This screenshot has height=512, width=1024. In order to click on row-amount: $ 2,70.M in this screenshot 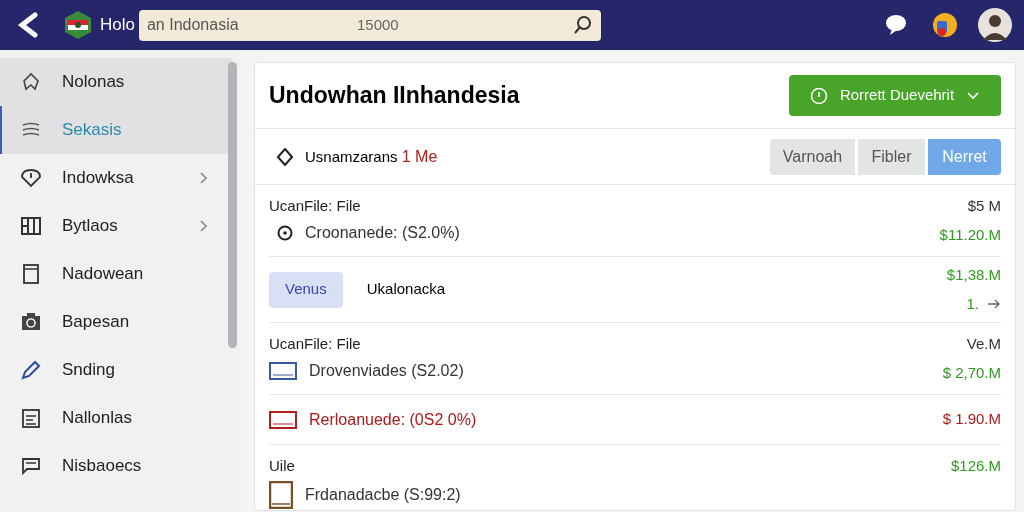, I will do `click(971, 372)`.